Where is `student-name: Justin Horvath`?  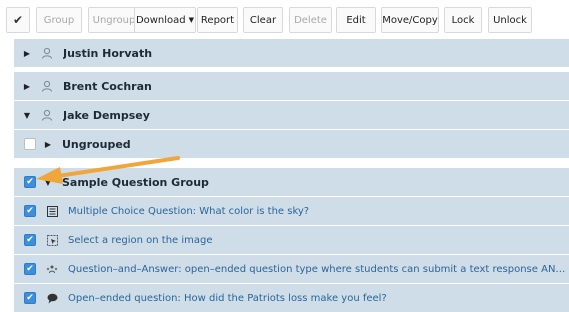 student-name: Justin Horvath is located at coordinates (108, 53).